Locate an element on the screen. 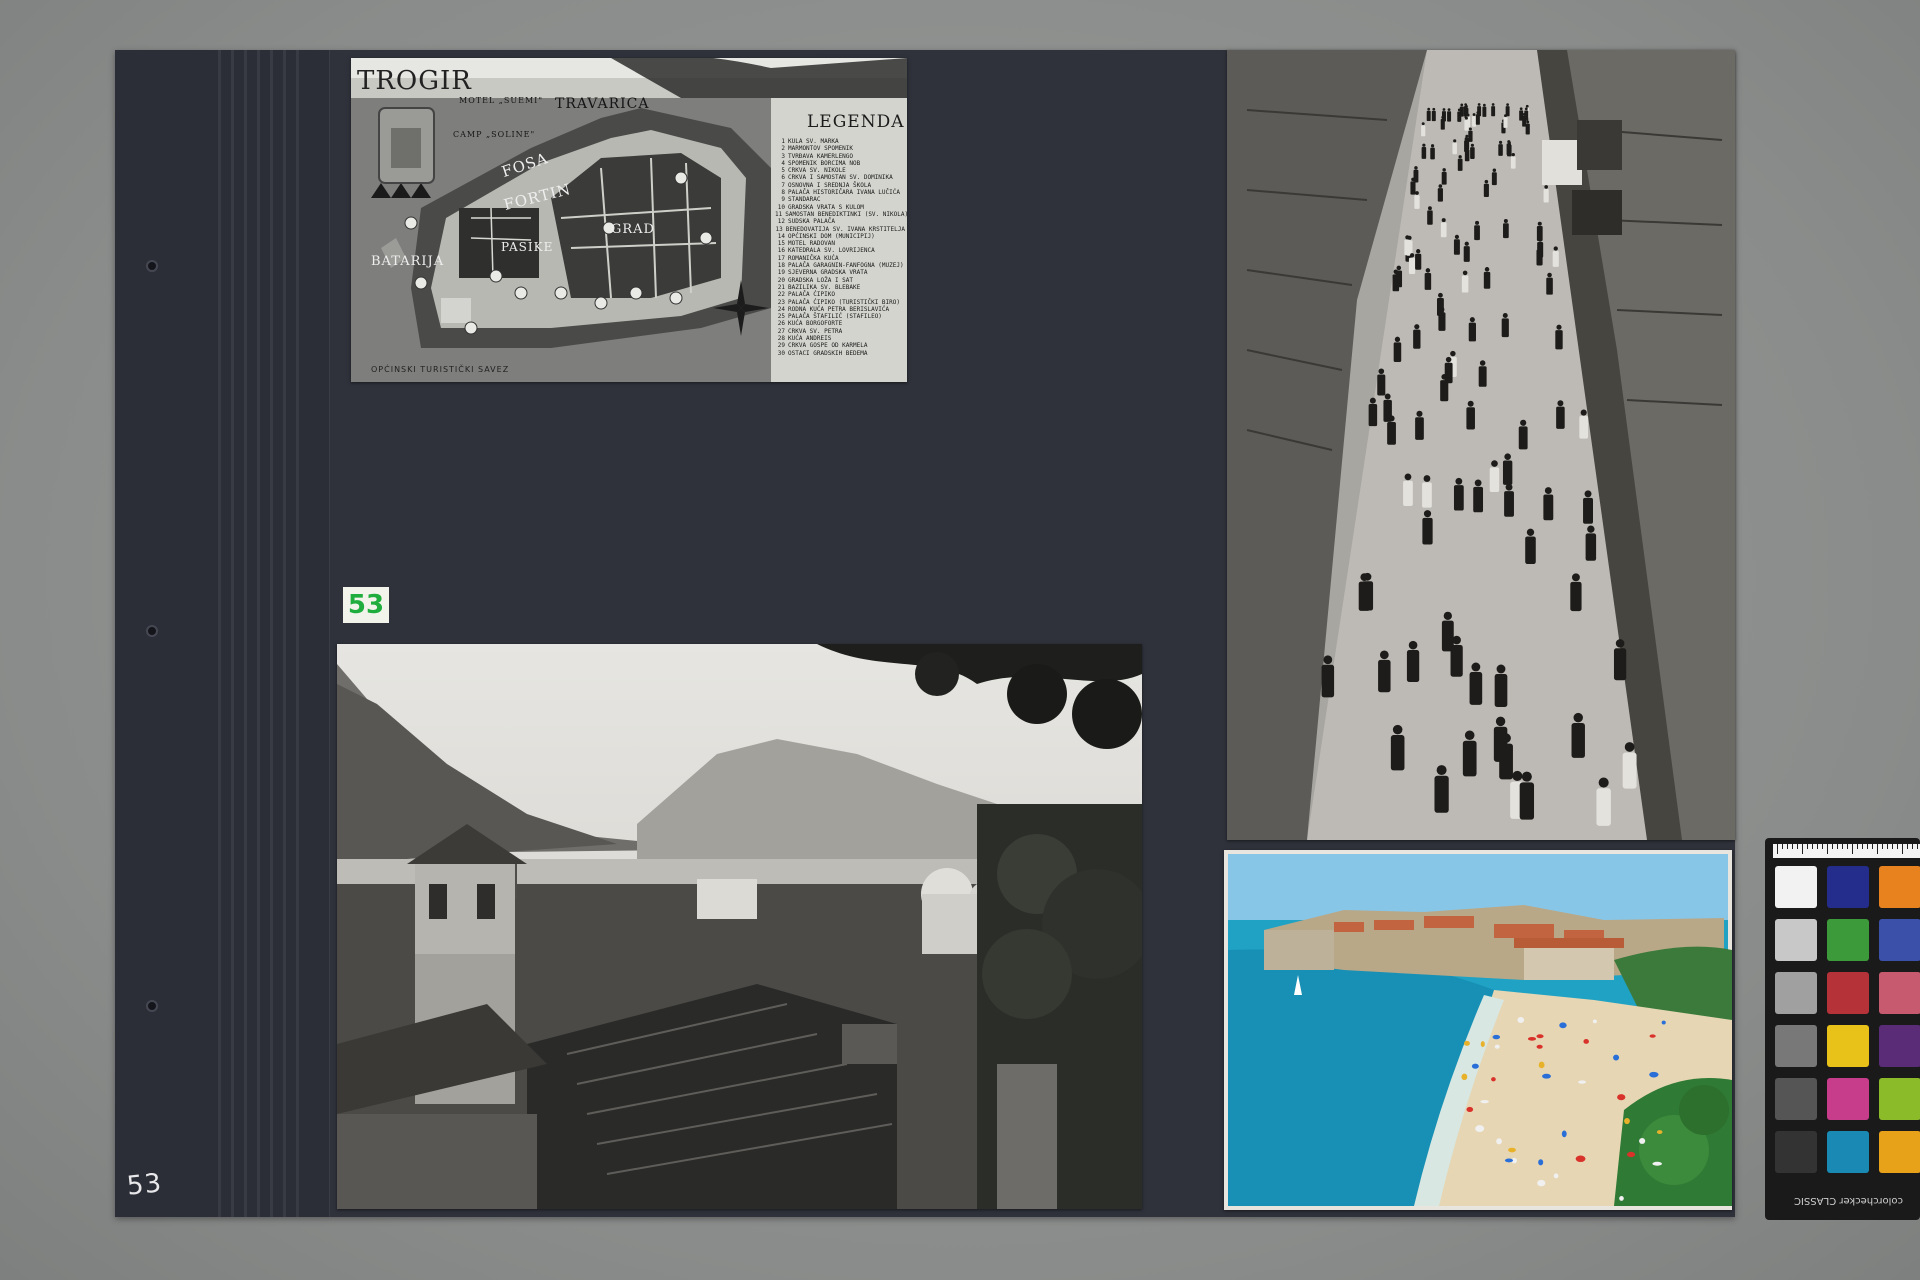  legend-text: GRADSKA LOŽA I SAT is located at coordinates (821, 280).